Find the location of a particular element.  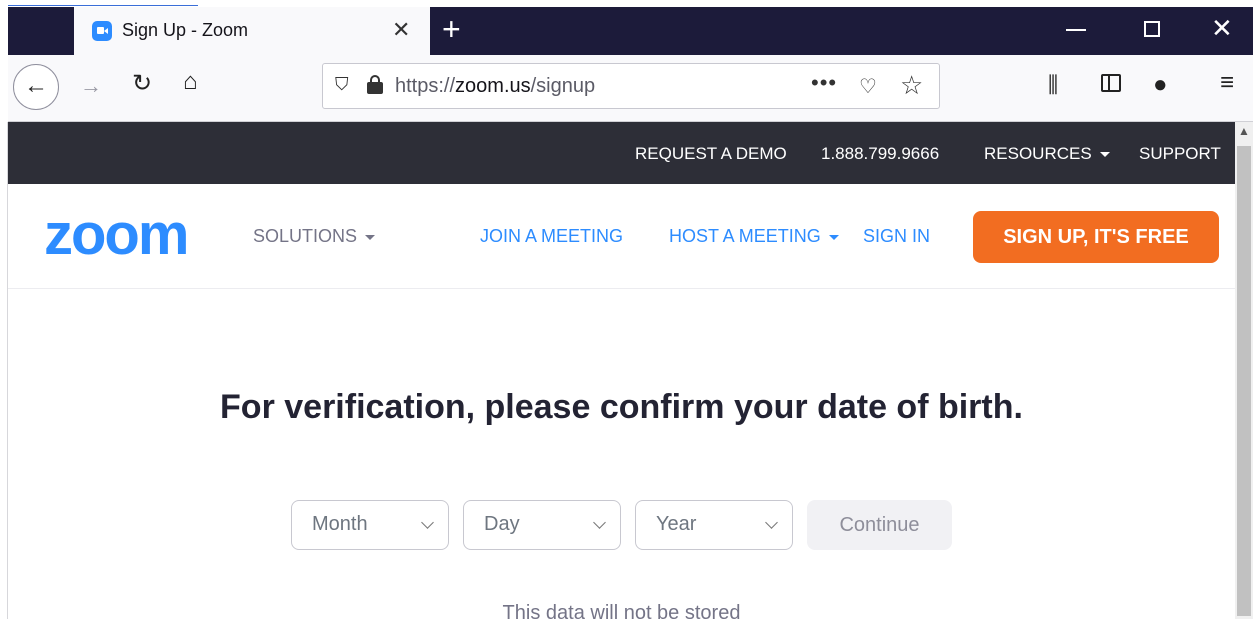

zoom-logo: zoom is located at coordinates (116, 235).